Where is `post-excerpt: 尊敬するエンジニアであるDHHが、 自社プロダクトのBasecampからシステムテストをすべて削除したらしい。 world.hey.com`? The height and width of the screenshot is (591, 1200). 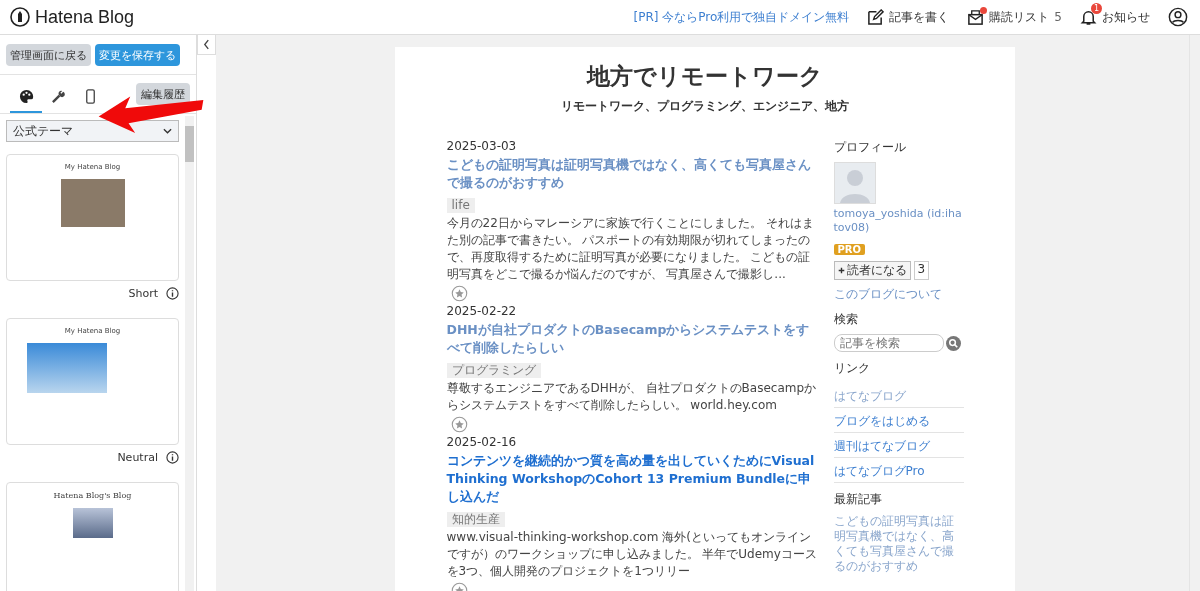 post-excerpt: 尊敬するエンジニアであるDHHが、 自社プロダクトのBasecampからシステムテストをすべて削除したらしい。 world.hey.com is located at coordinates (632, 397).